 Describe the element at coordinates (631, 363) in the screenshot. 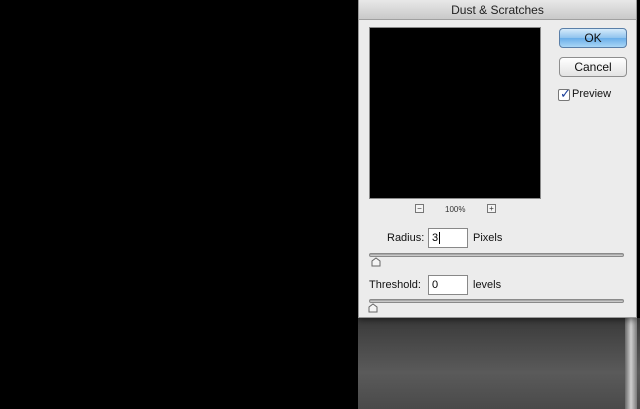

I see `background-scrollbar` at that location.